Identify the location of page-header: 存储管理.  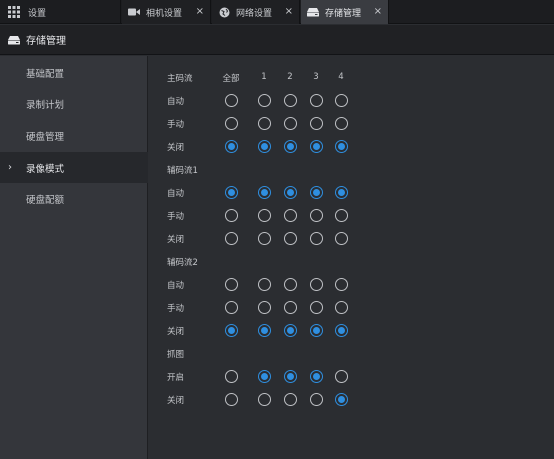
(277, 40).